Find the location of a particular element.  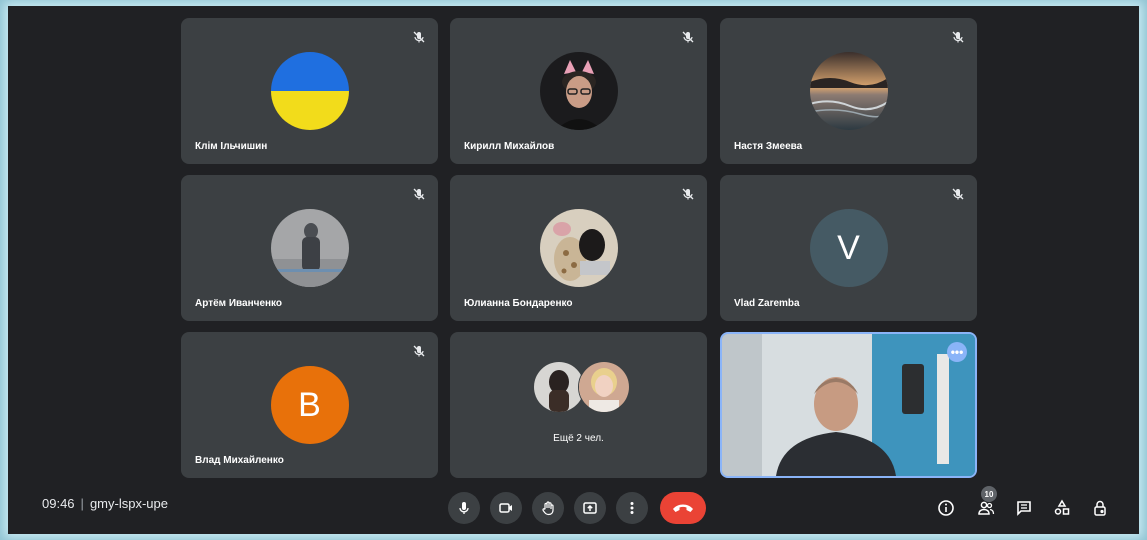

more-participants-tile: Ещё 2 чел. is located at coordinates (578, 405).